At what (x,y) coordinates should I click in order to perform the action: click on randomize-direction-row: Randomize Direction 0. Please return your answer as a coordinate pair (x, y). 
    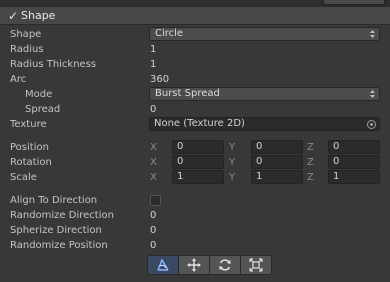
    Looking at the image, I should click on (195, 215).